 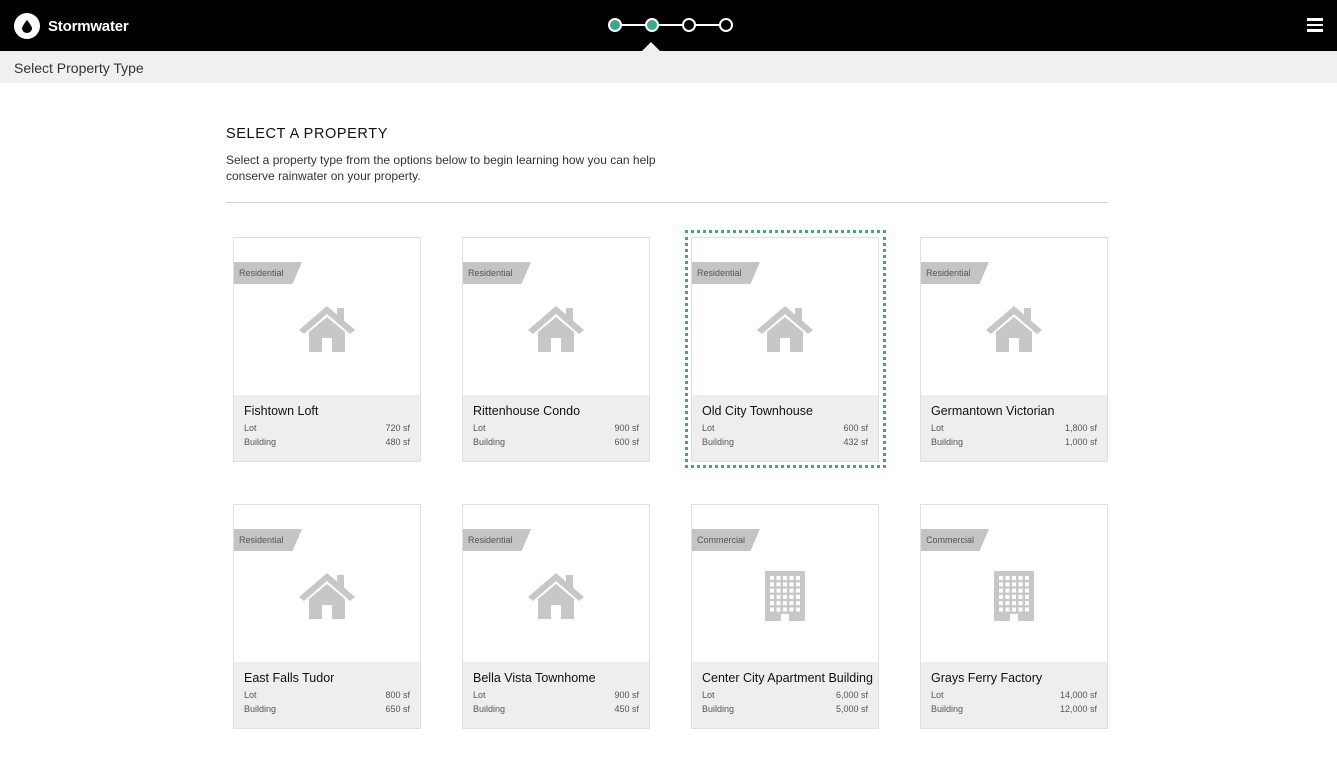 I want to click on property-name: Center City Apartment Building, so click(x=787, y=678).